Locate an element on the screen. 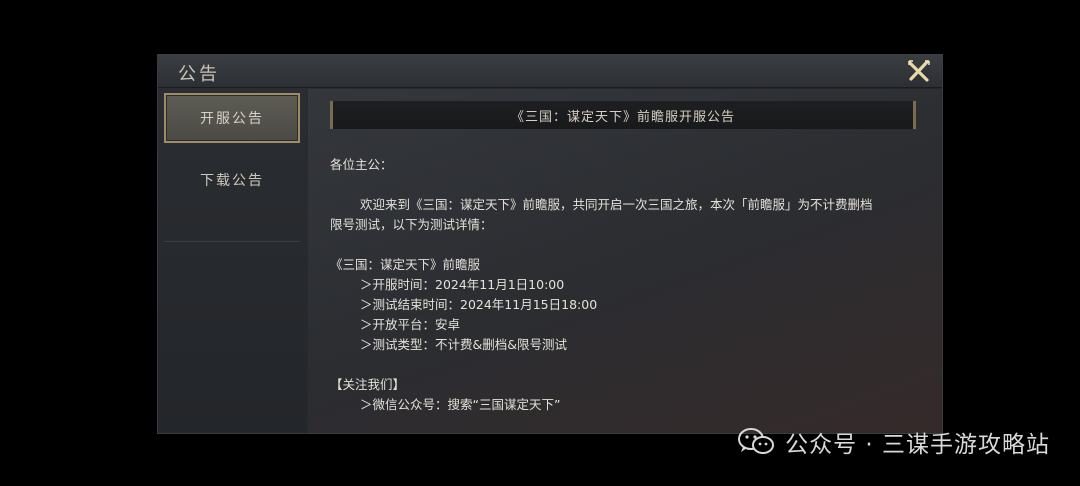 The width and height of the screenshot is (1080, 486). dialog-title: 公告 is located at coordinates (199, 74).